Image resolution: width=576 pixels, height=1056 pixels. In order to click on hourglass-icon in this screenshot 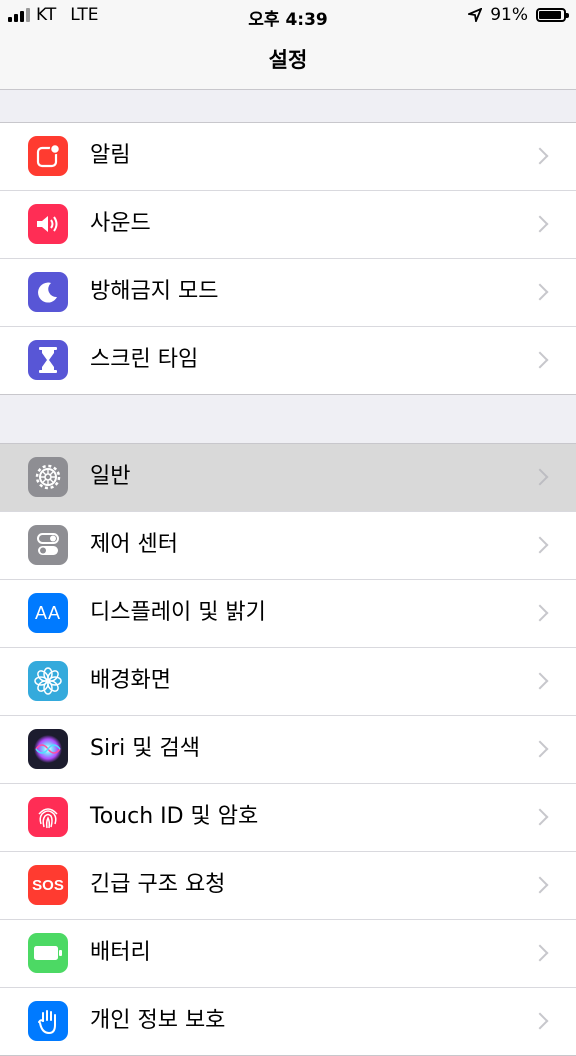, I will do `click(48, 360)`.